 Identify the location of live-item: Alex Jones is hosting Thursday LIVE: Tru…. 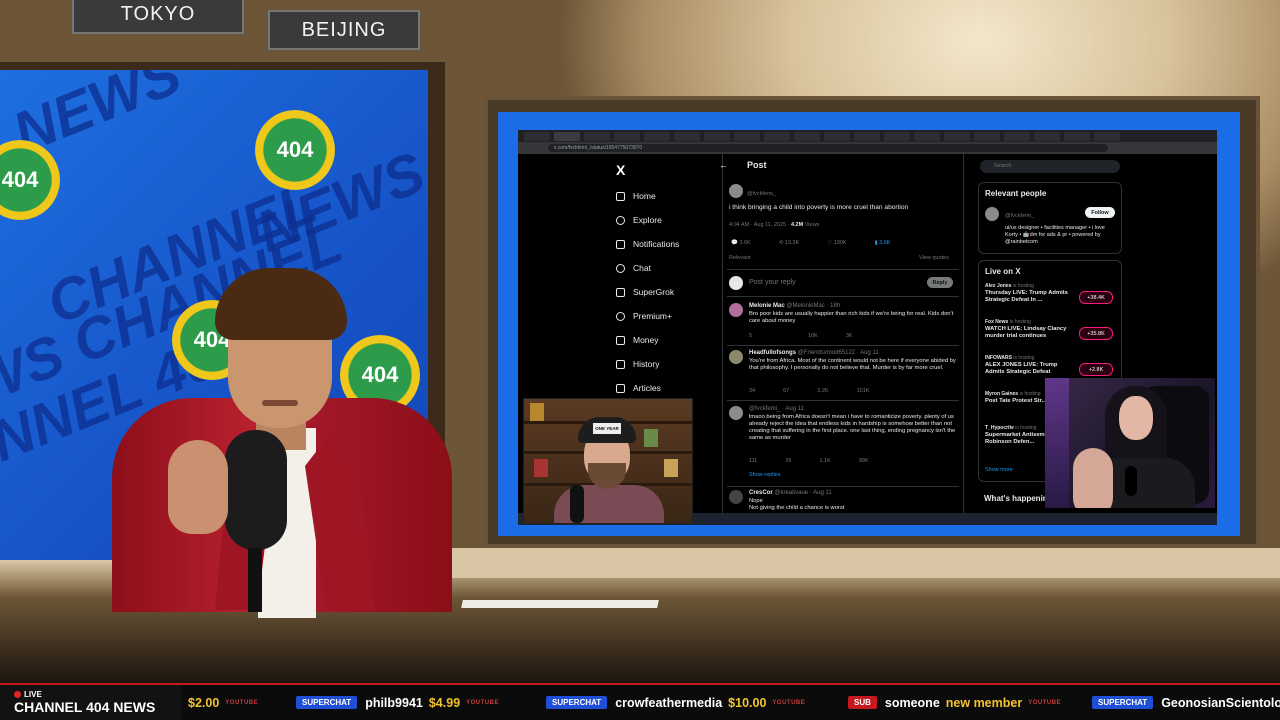
(1051, 293).